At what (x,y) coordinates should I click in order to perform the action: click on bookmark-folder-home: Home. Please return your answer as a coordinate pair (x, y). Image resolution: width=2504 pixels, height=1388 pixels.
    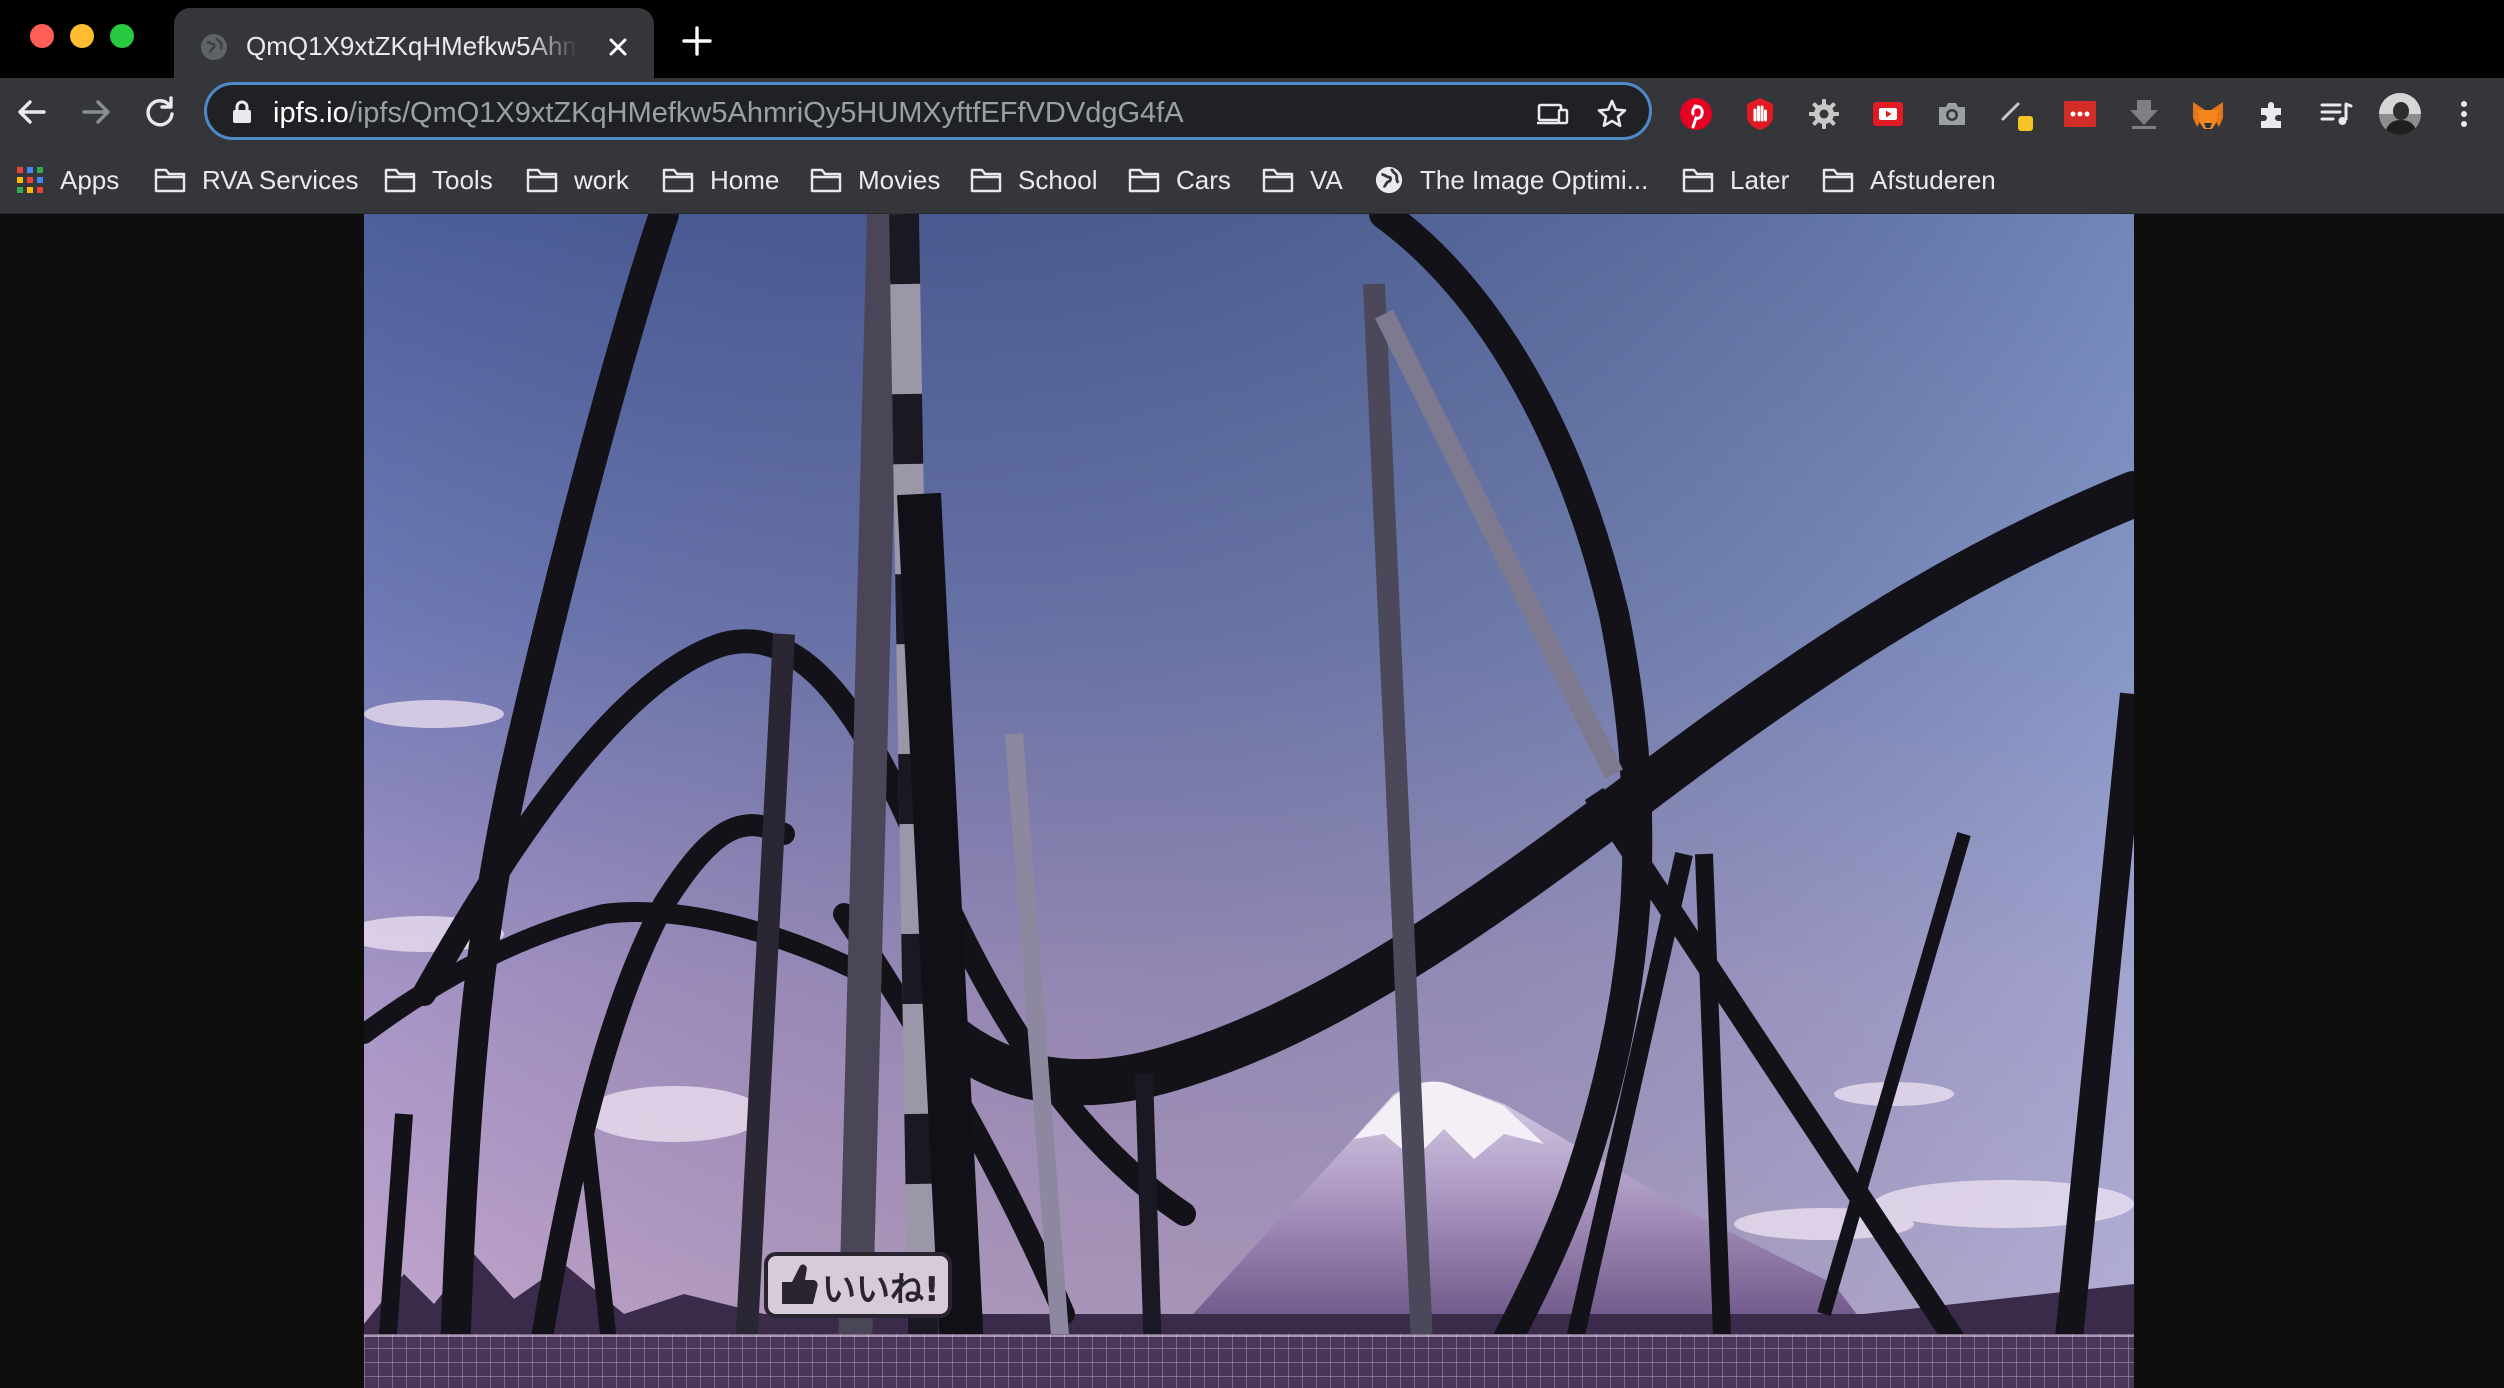
    Looking at the image, I should click on (720, 180).